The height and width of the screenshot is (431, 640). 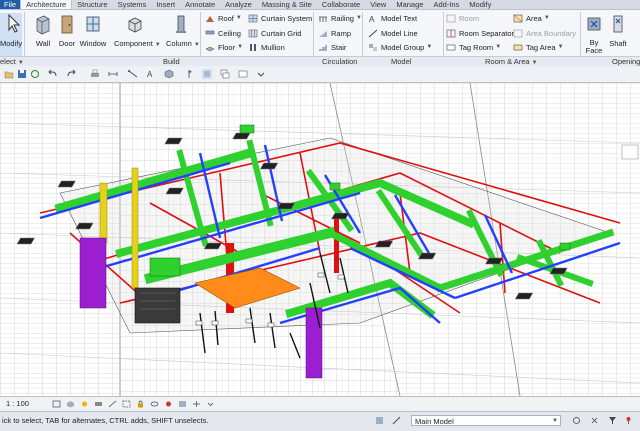 What do you see at coordinates (274, 33) in the screenshot?
I see `curtain-grid-button: Curtain Grid` at bounding box center [274, 33].